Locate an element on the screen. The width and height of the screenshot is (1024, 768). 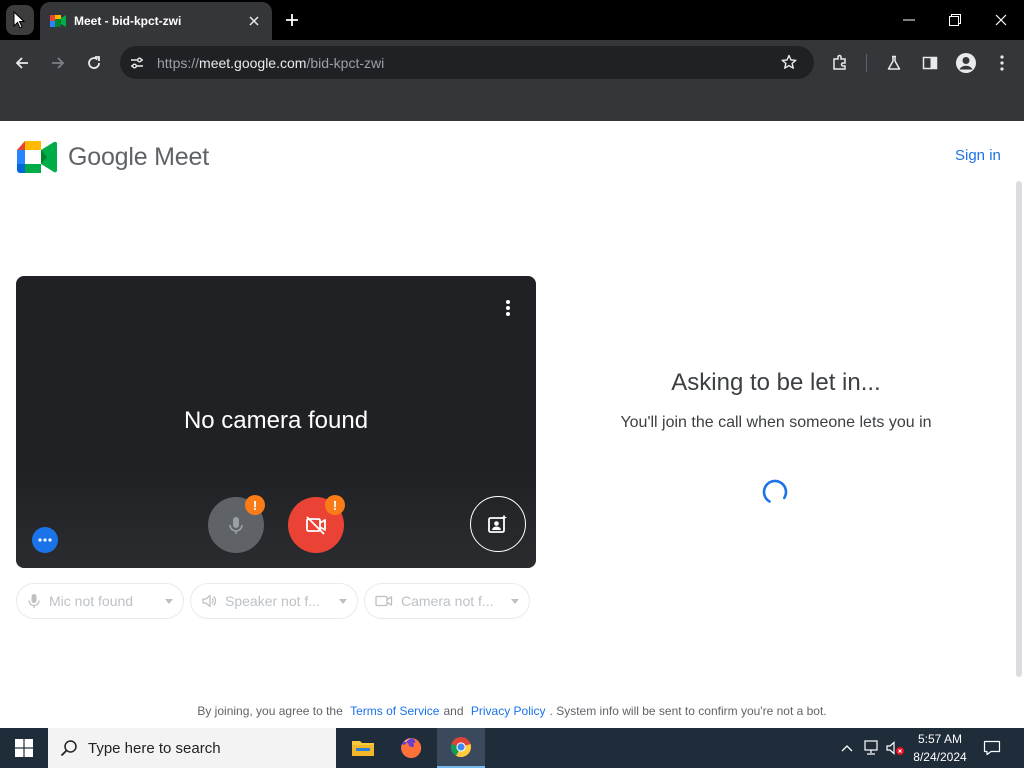
taskbar-search-box: Type here to search is located at coordinates (192, 748).